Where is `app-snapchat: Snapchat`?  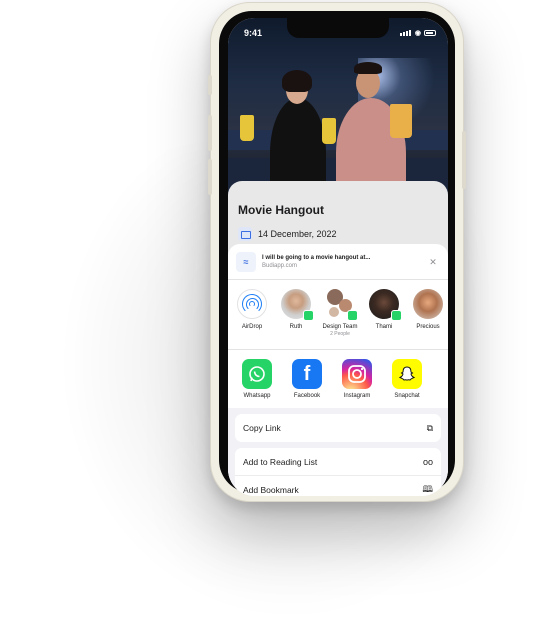
app-snapchat: Snapchat is located at coordinates (407, 383).